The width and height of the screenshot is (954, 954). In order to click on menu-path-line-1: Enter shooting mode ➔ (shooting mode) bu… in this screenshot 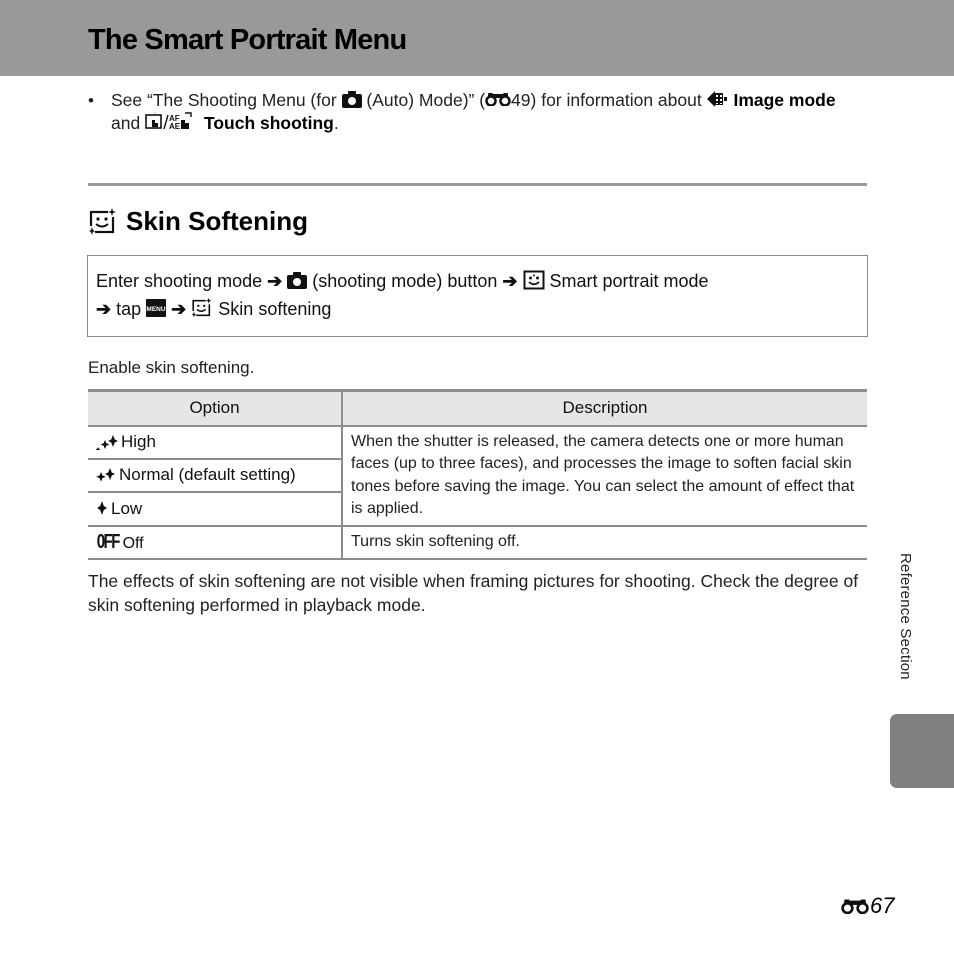, I will do `click(402, 280)`.